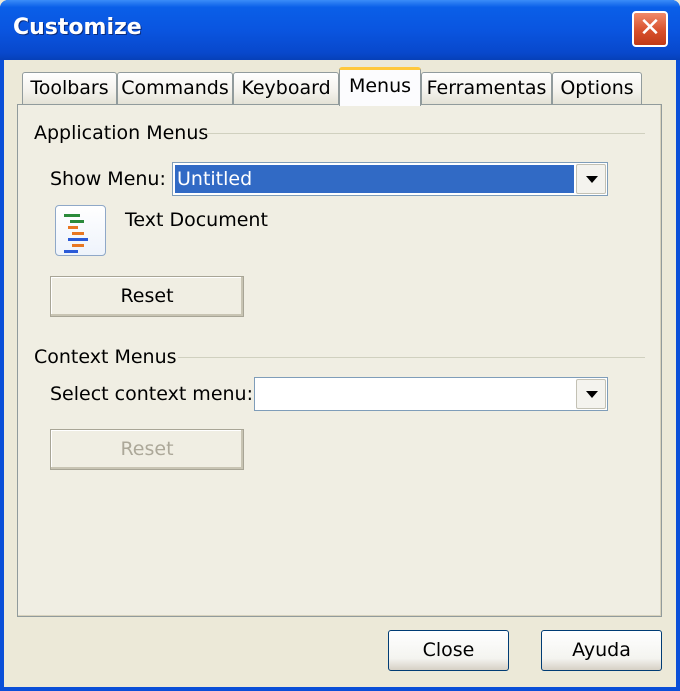  I want to click on button-label: Ayuda, so click(601, 650).